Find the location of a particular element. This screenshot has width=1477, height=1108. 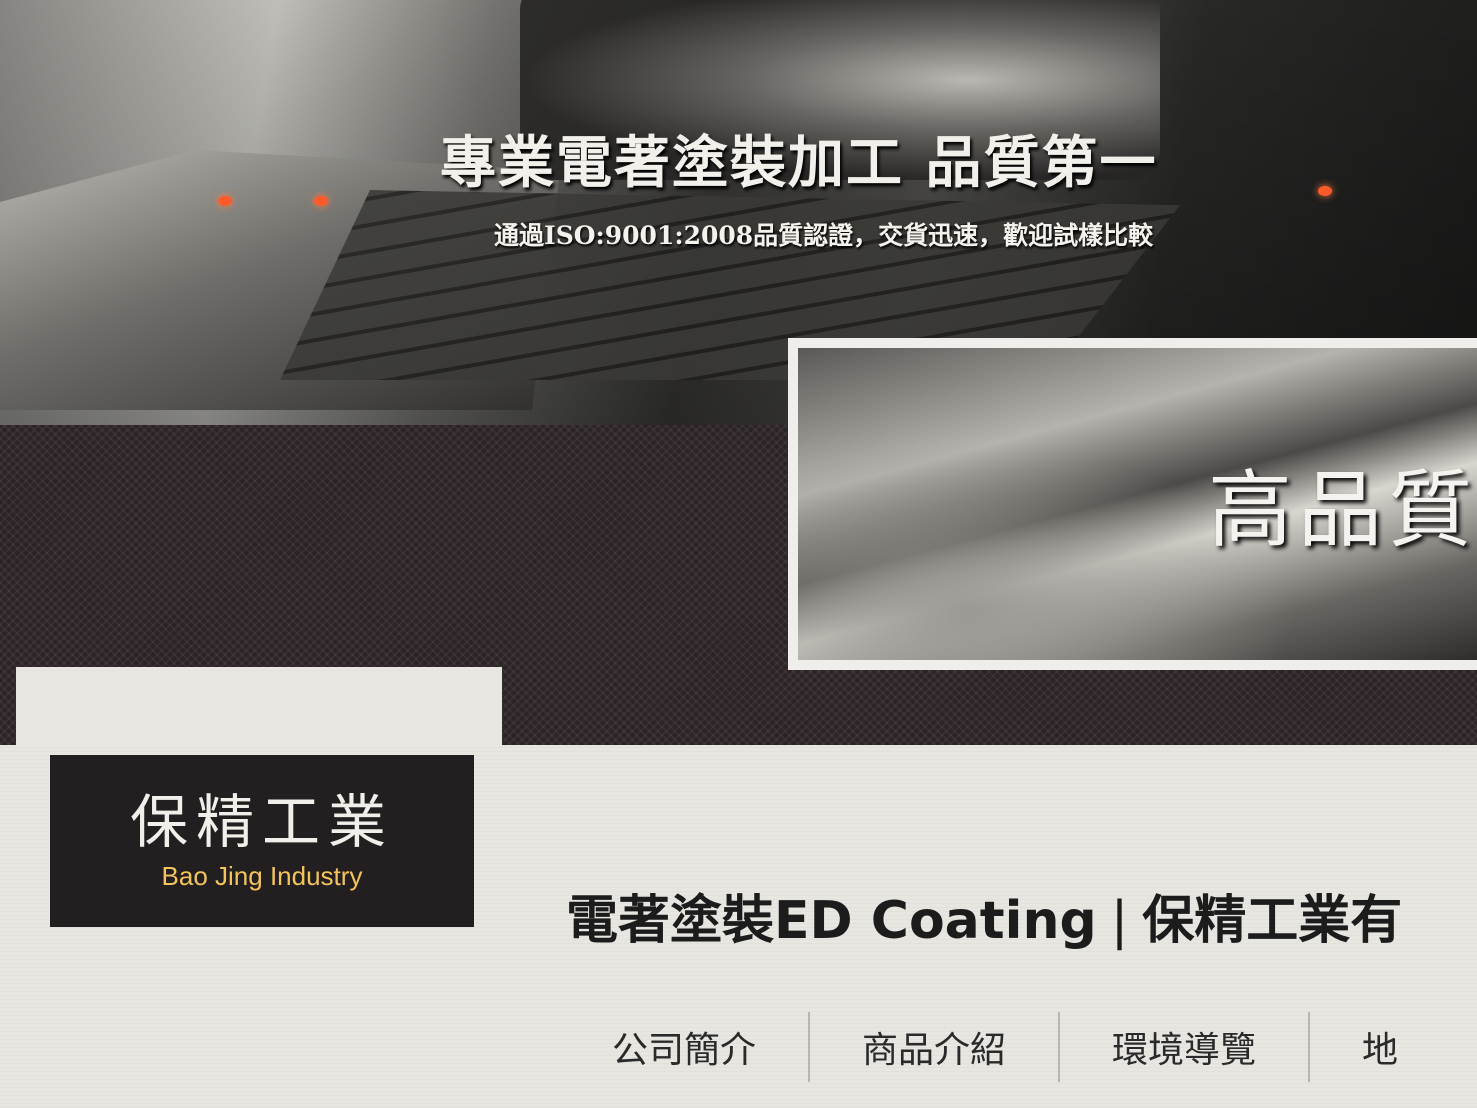

hero-title: 專業電著塗裝加工 品質第一 is located at coordinates (799, 163).